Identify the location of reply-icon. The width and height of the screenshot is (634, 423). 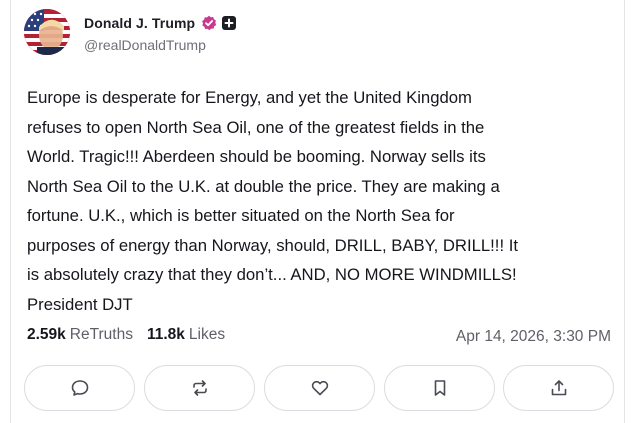
(79, 388).